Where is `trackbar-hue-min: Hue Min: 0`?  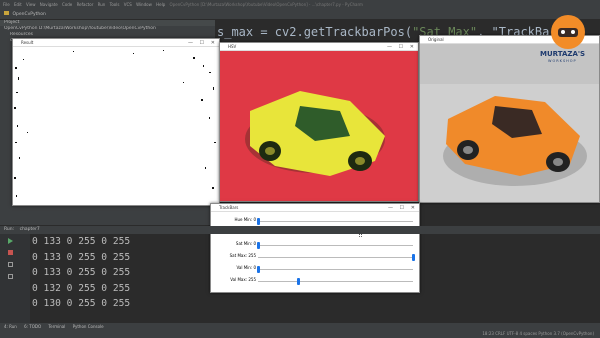 trackbar-hue-min: Hue Min: 0 is located at coordinates (315, 220).